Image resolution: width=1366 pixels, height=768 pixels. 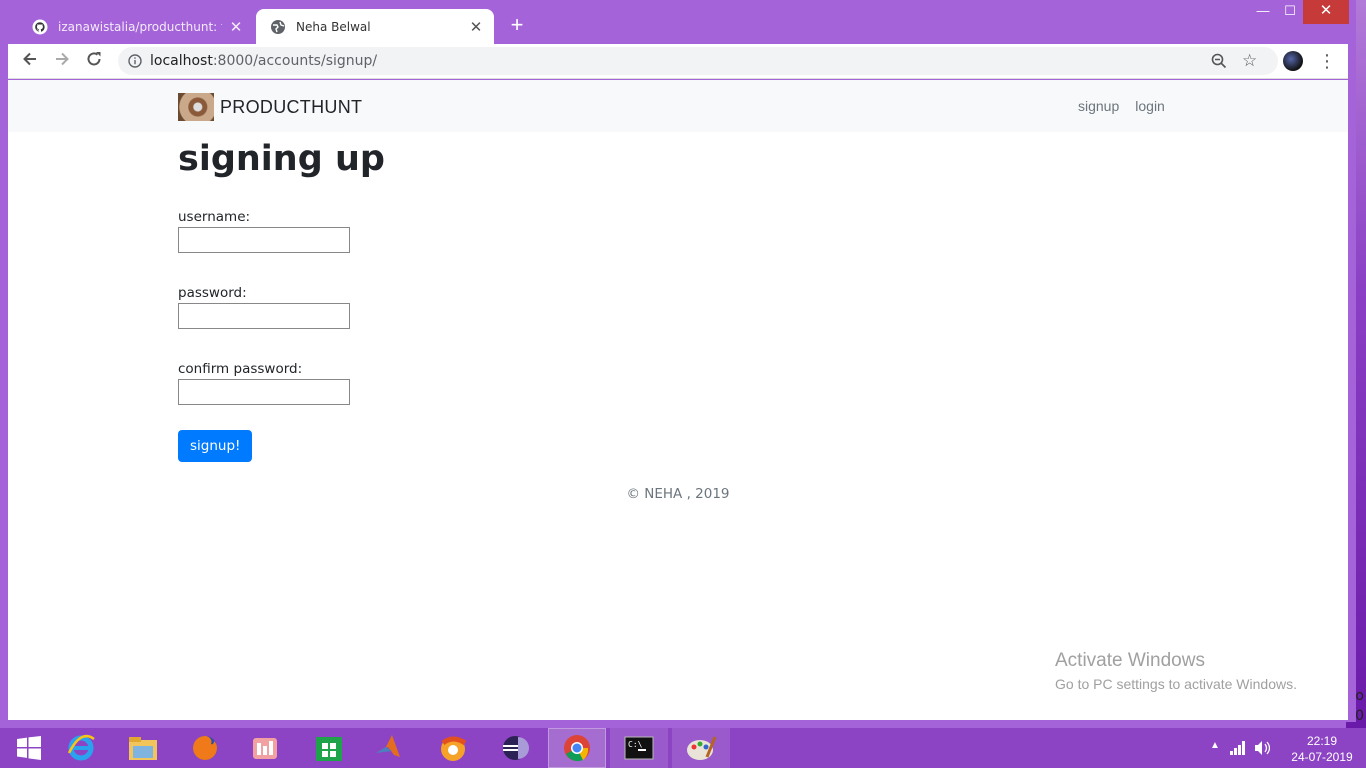 What do you see at coordinates (135, 61) in the screenshot?
I see `info-icon` at bounding box center [135, 61].